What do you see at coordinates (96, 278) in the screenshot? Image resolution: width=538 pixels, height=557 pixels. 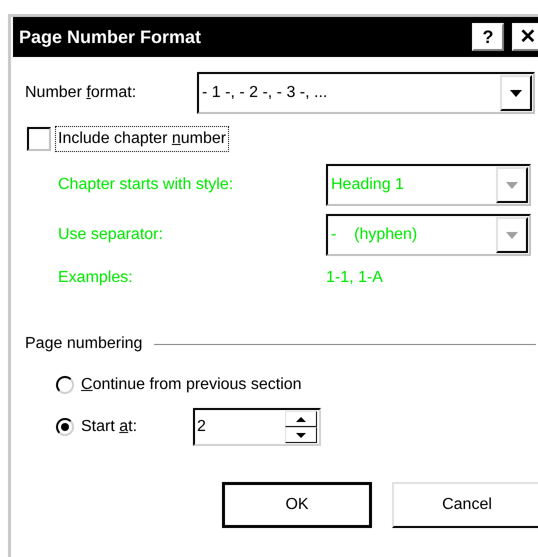 I see `examples-label: Examples:` at bounding box center [96, 278].